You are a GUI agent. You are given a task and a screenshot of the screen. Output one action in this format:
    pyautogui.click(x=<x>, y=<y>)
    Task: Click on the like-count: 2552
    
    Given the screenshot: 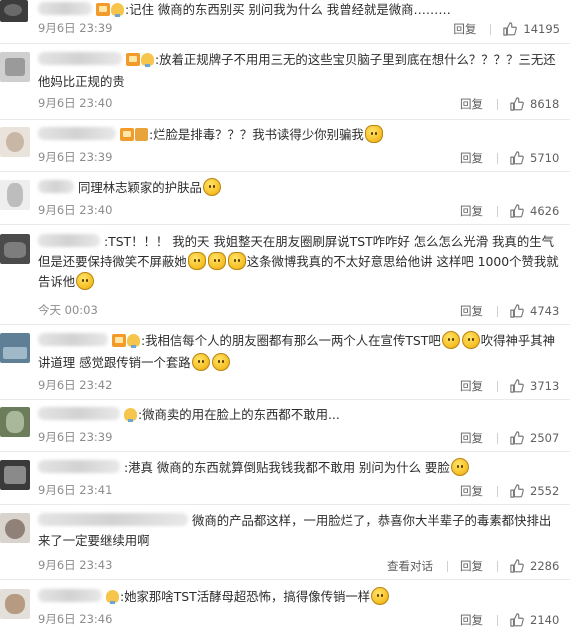 What is the action you would take?
    pyautogui.click(x=545, y=491)
    